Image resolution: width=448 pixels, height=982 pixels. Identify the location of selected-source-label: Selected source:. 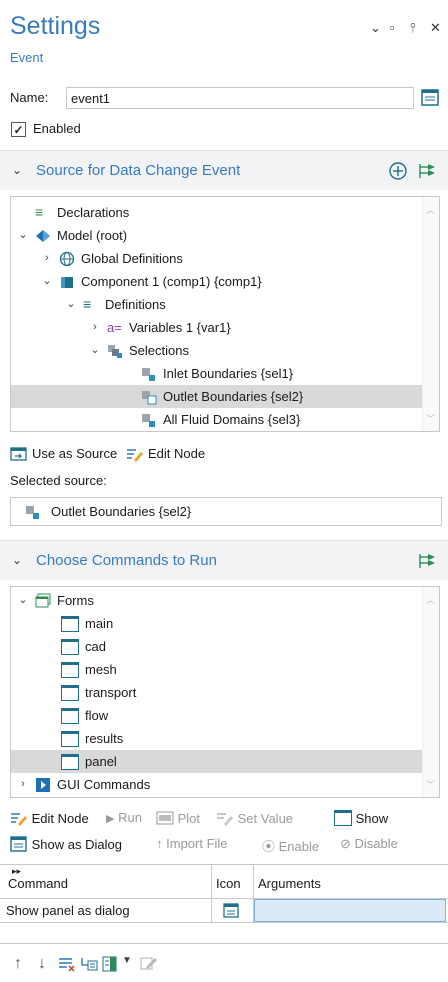
(58, 480).